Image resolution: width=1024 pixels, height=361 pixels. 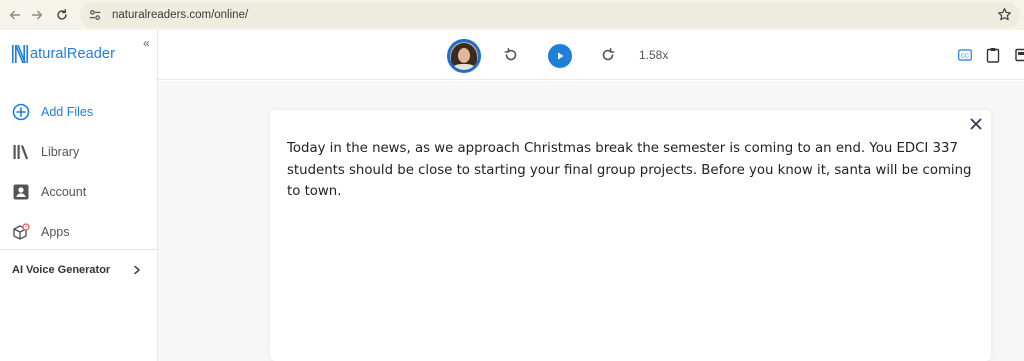 I want to click on bookmark-star-icon, so click(x=1004, y=14).